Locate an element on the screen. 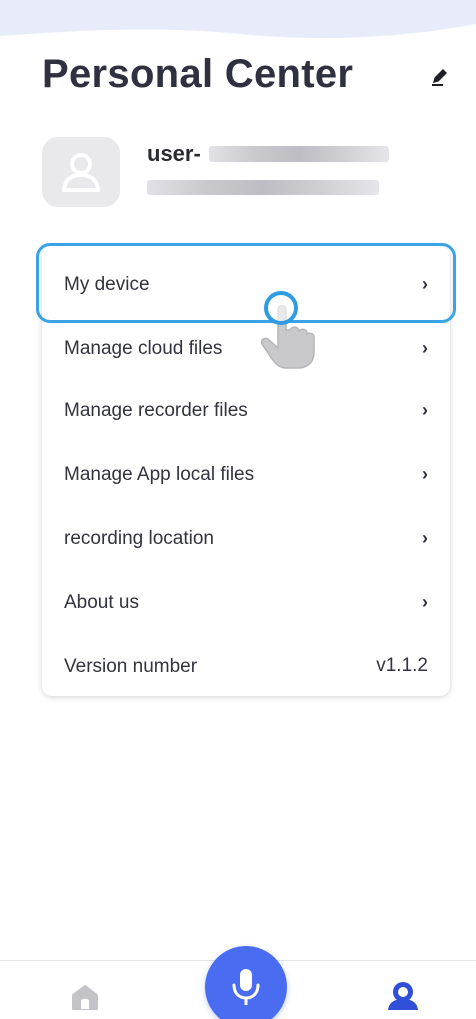 The width and height of the screenshot is (476, 1019). home-icon is located at coordinates (85, 997).